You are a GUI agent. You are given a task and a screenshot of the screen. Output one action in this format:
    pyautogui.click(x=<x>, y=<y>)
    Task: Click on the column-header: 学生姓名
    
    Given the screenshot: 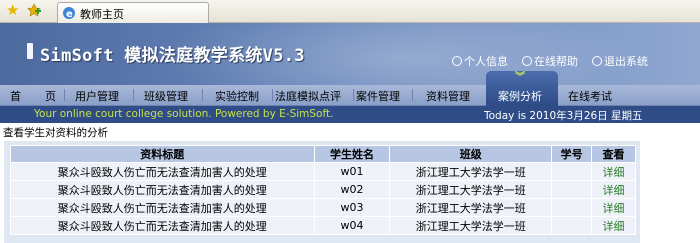 What is the action you would take?
    pyautogui.click(x=352, y=154)
    